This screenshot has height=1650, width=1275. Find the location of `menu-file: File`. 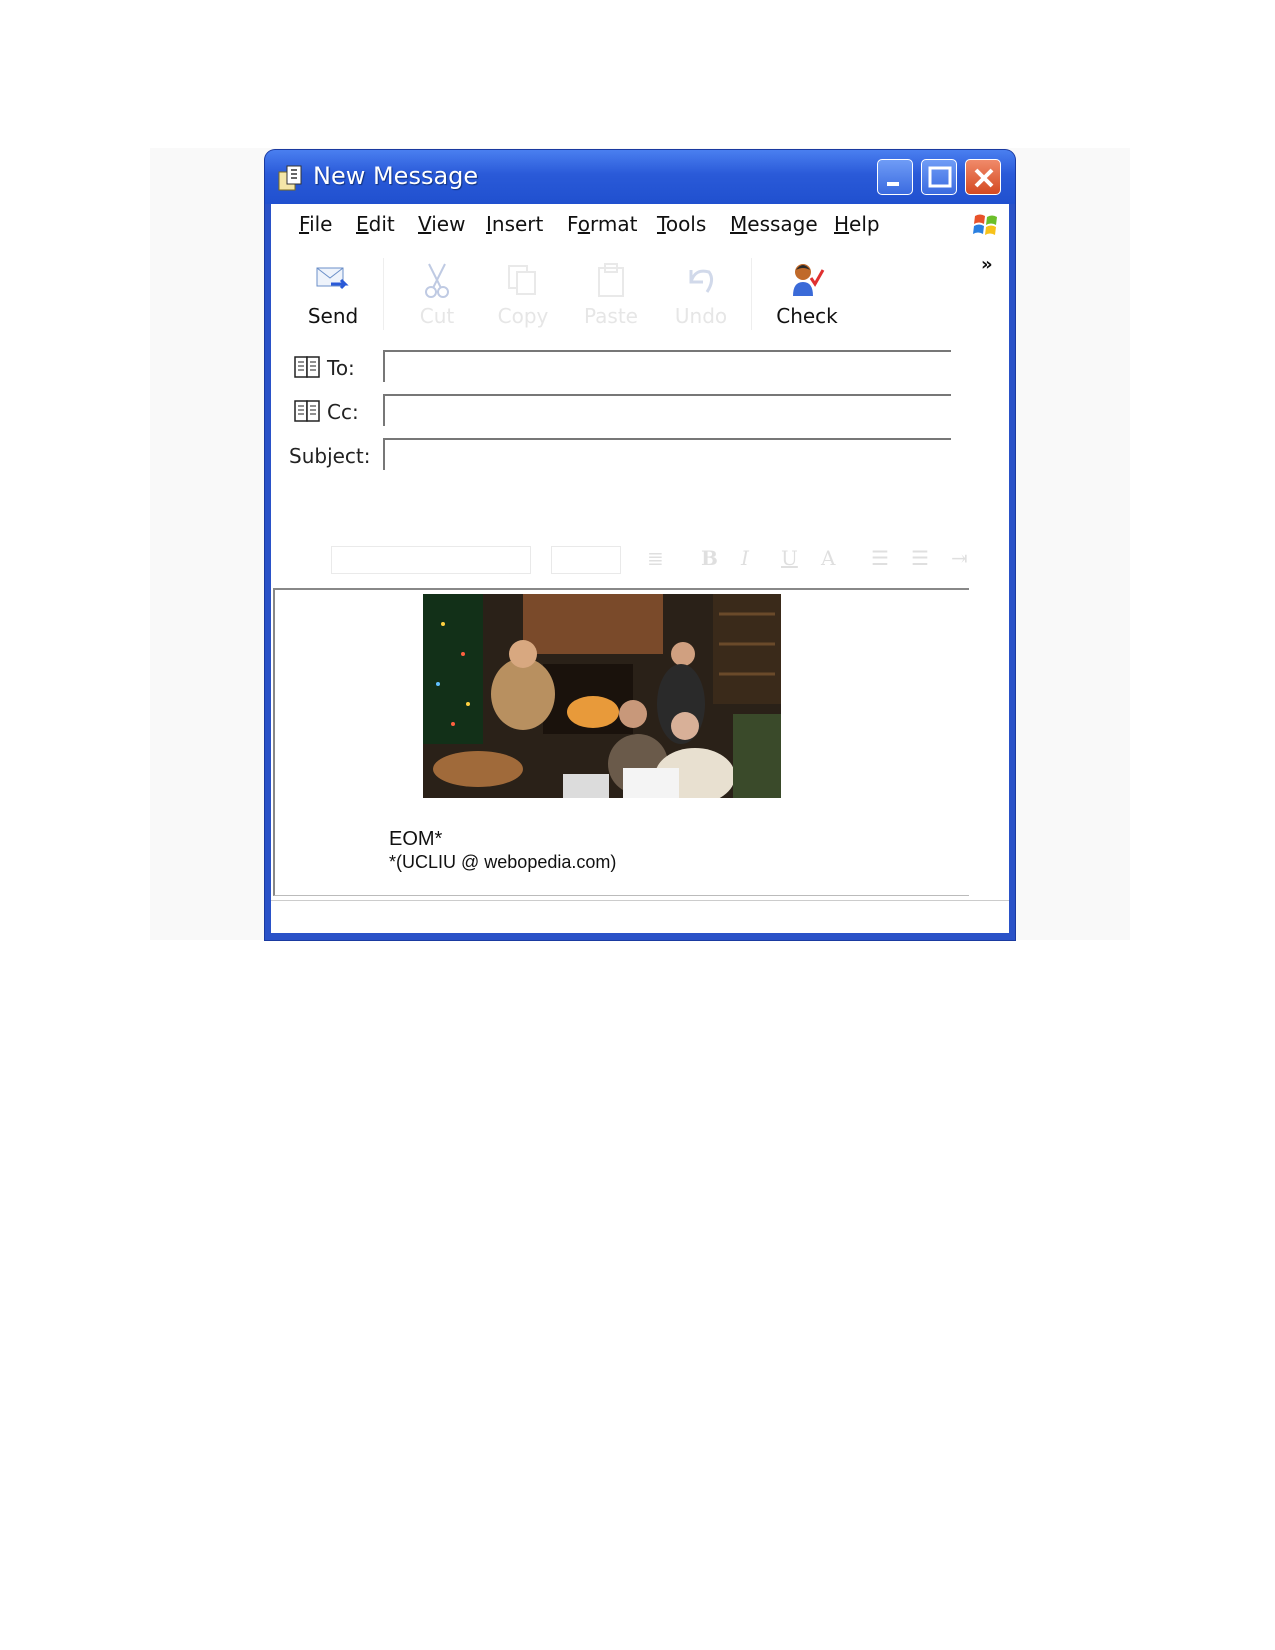

menu-file: File is located at coordinates (315, 224).